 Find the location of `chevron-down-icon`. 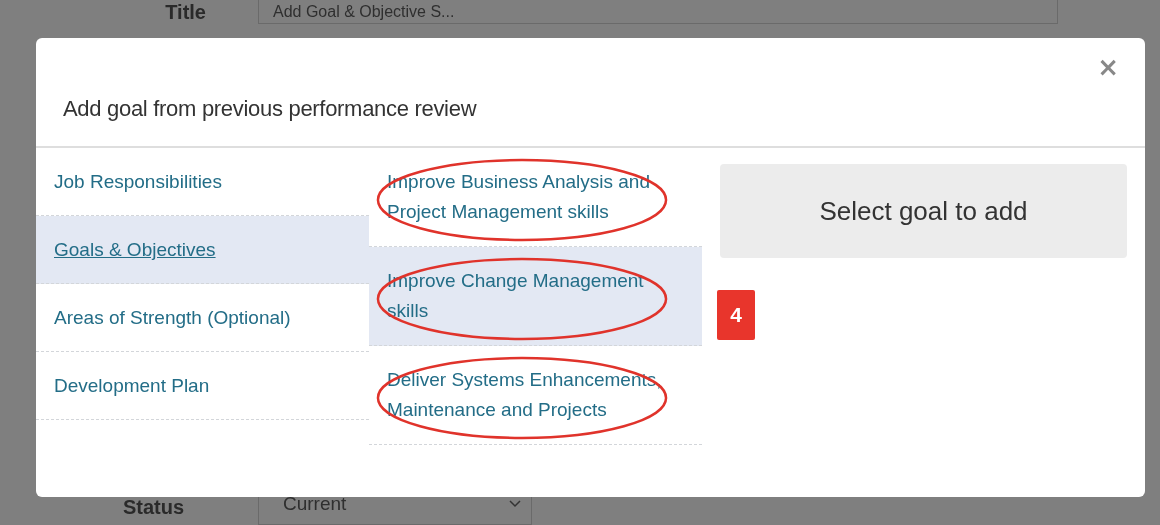

chevron-down-icon is located at coordinates (515, 504).